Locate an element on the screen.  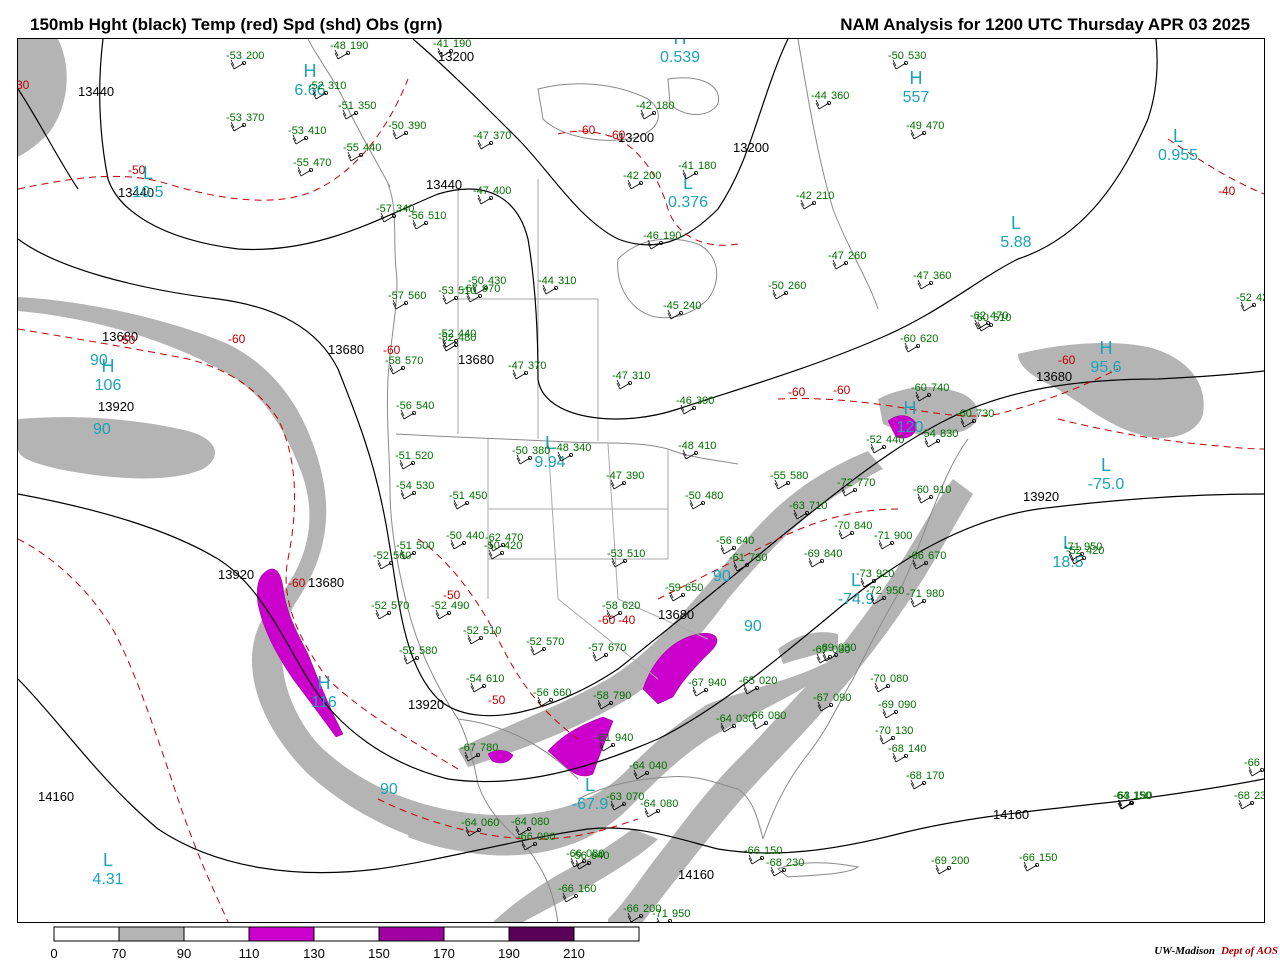
center-value: 116 is located at coordinates (324, 702).